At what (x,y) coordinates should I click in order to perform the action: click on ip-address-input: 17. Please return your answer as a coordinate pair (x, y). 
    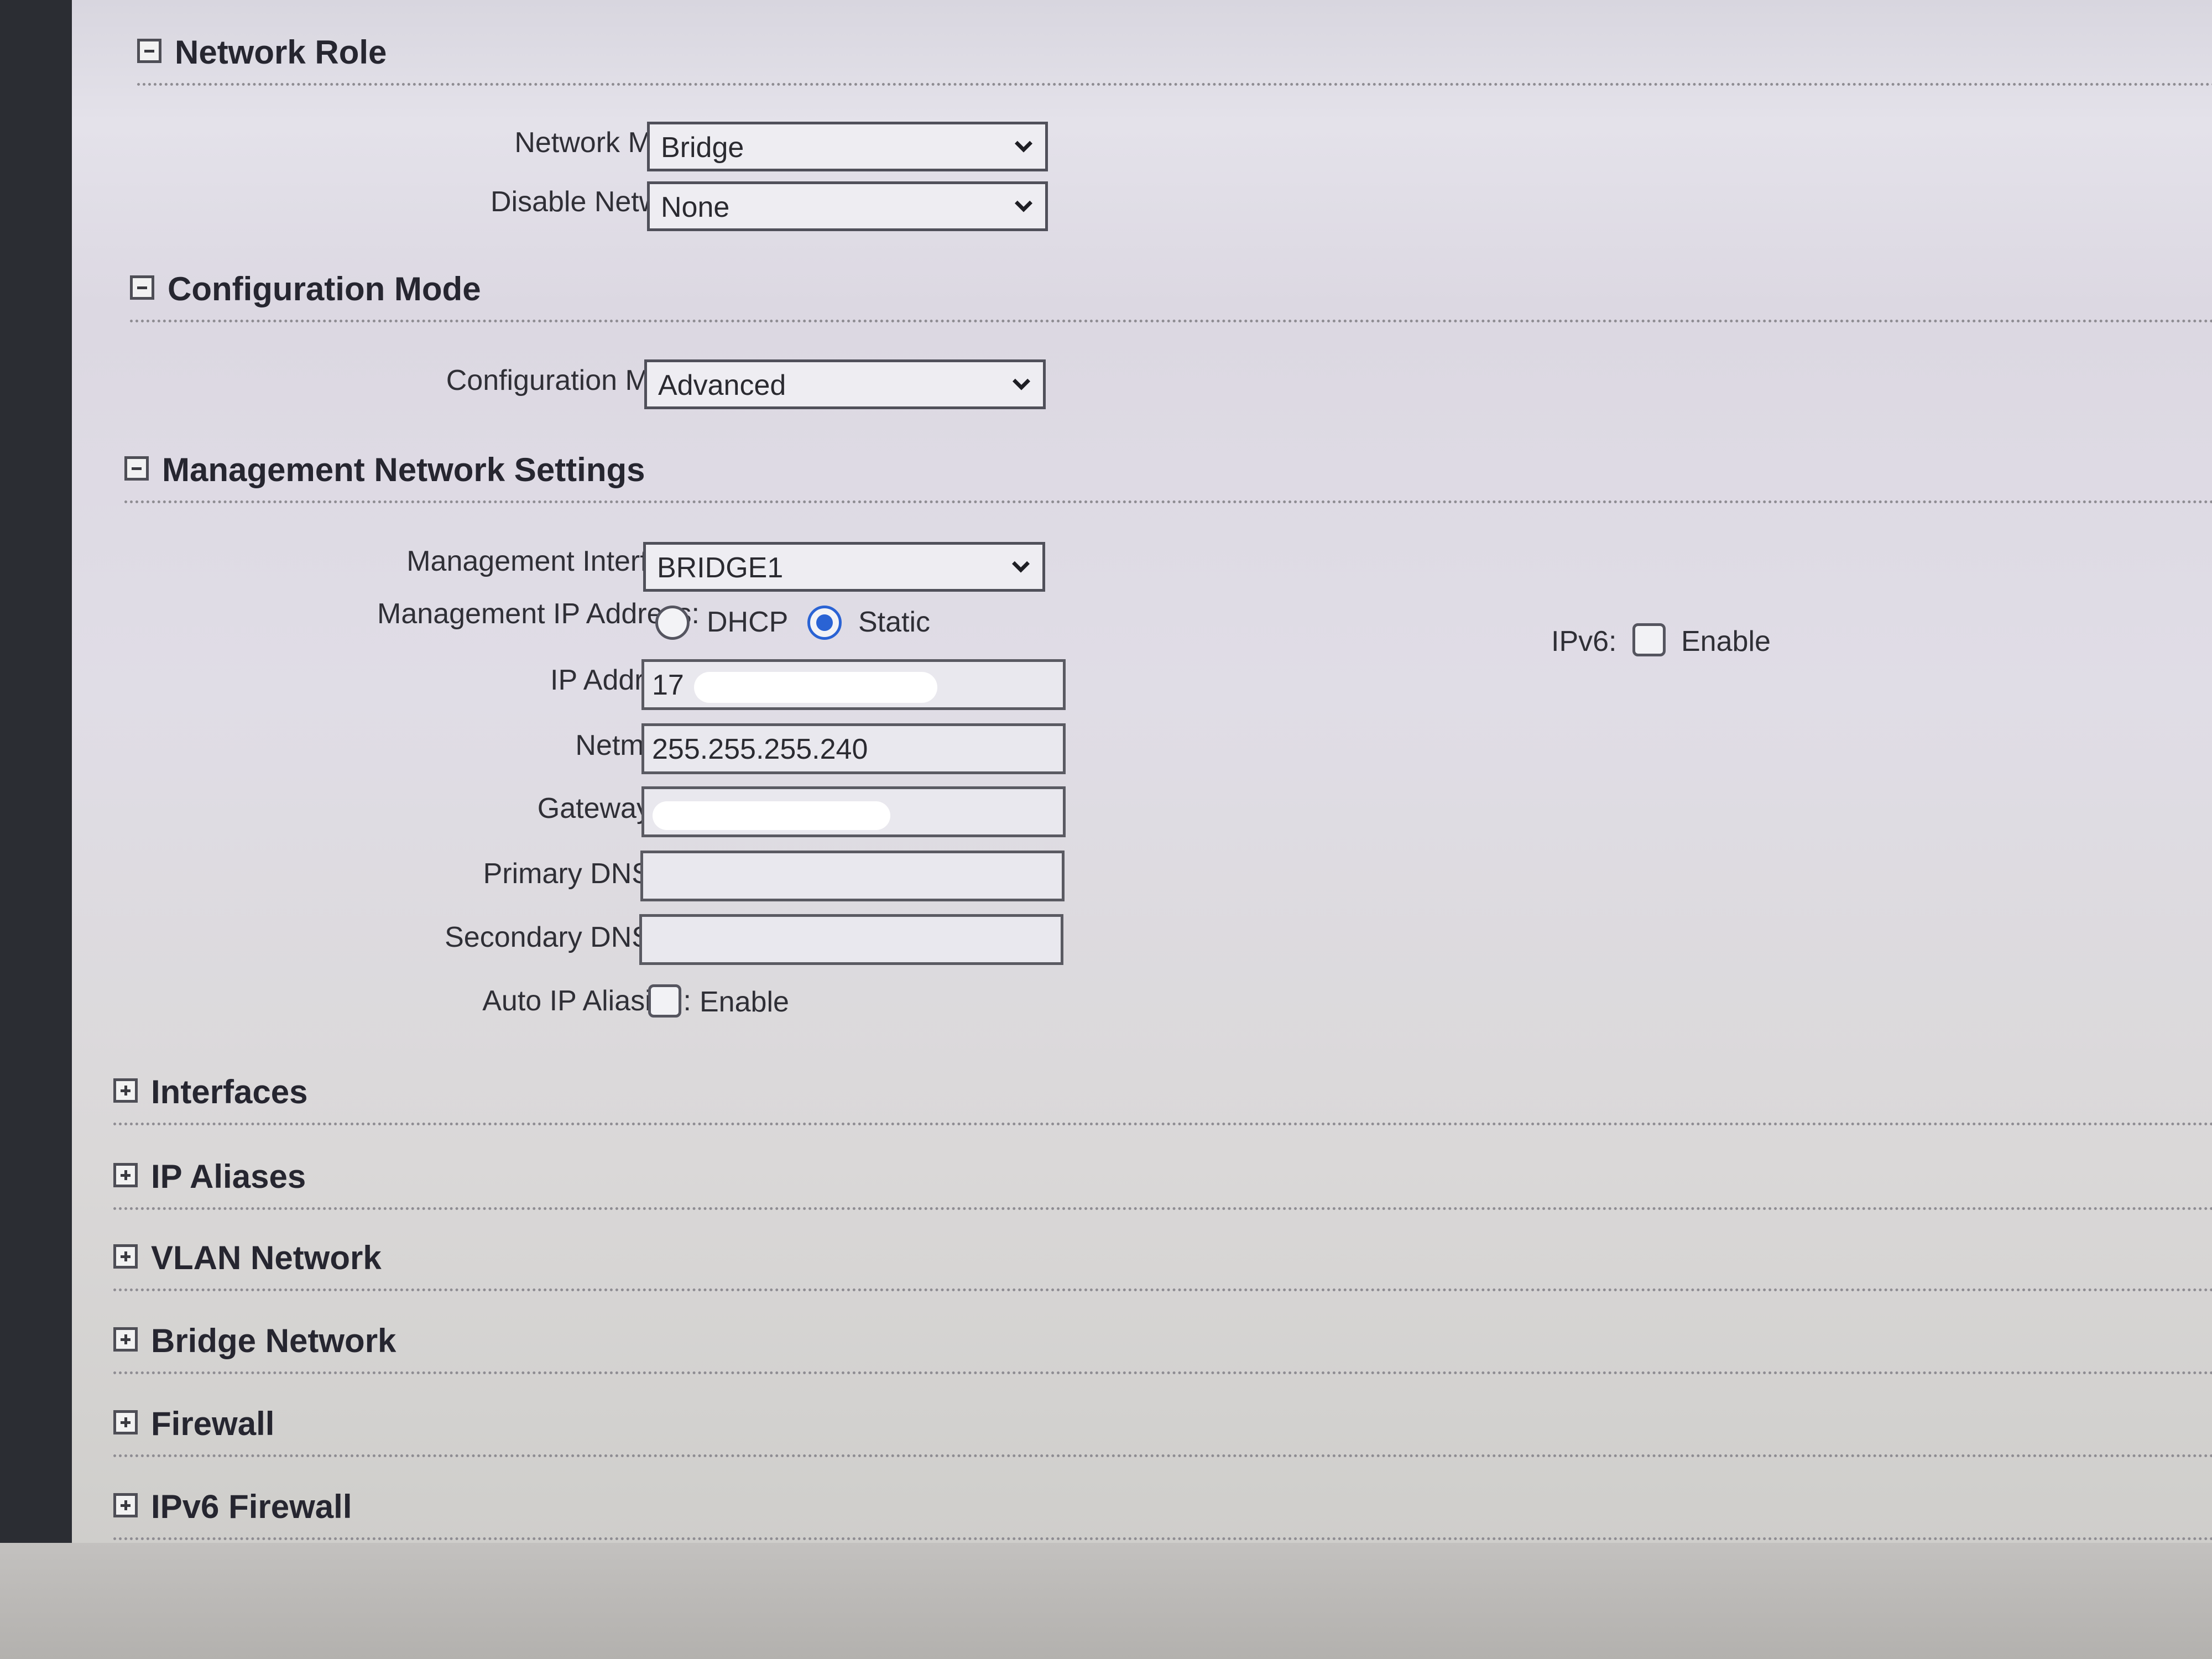
    Looking at the image, I should click on (853, 685).